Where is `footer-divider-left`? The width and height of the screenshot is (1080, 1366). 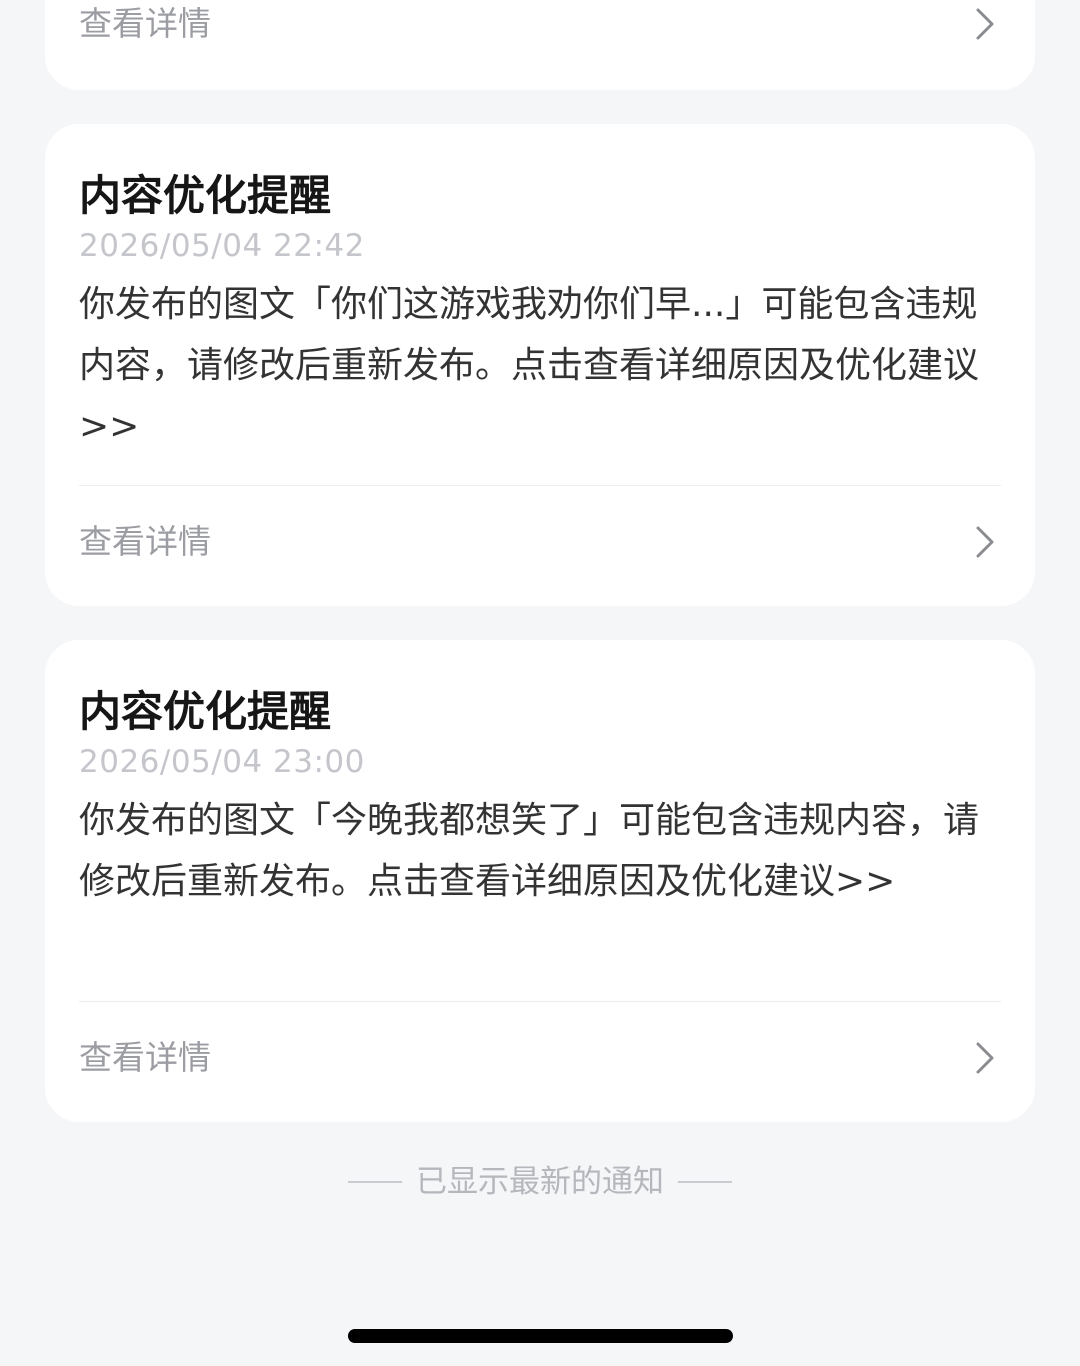 footer-divider-left is located at coordinates (375, 1182).